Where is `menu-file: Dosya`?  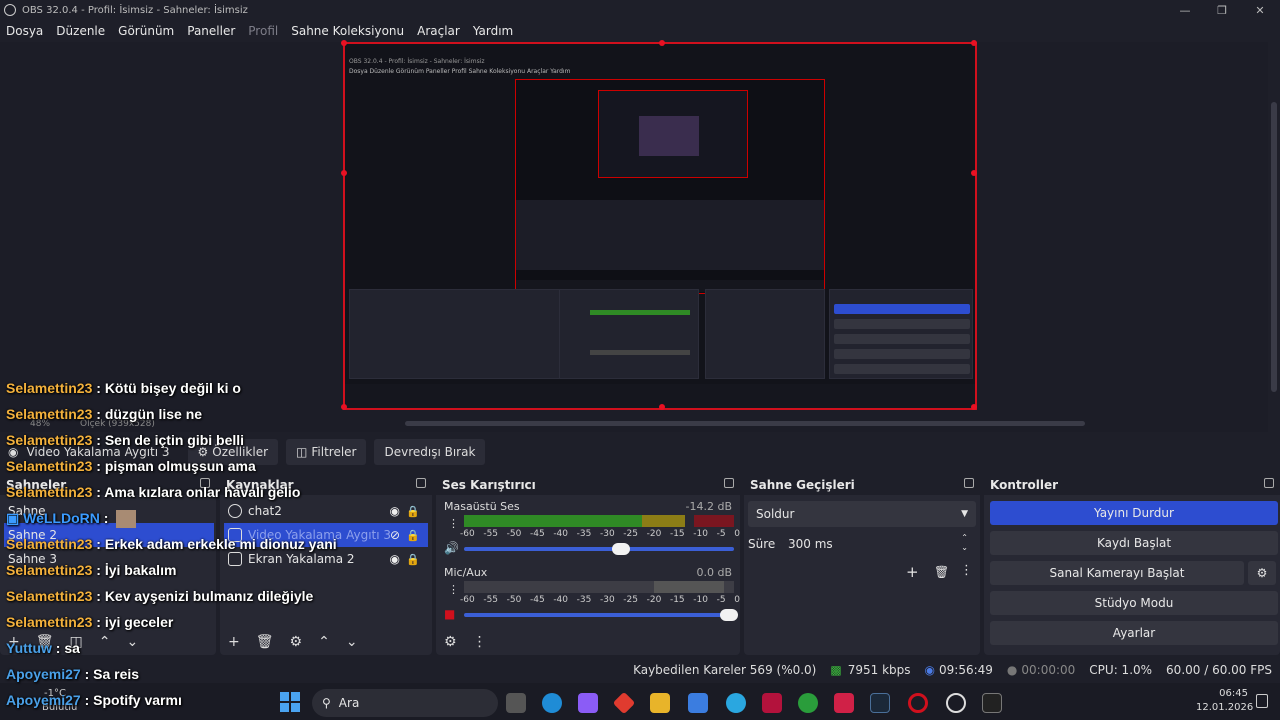
menu-file: Dosya is located at coordinates (24, 31).